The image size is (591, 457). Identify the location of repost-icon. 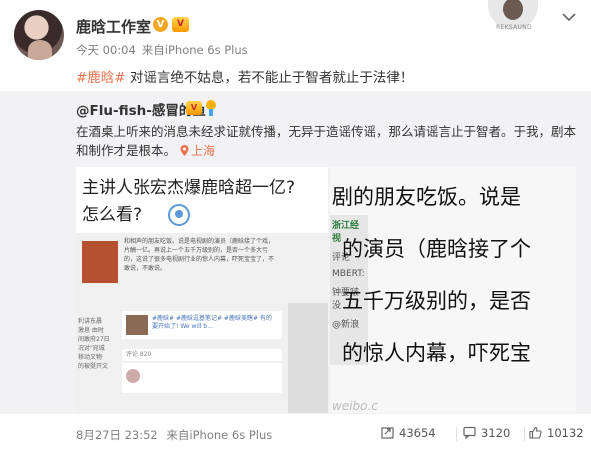
(387, 433).